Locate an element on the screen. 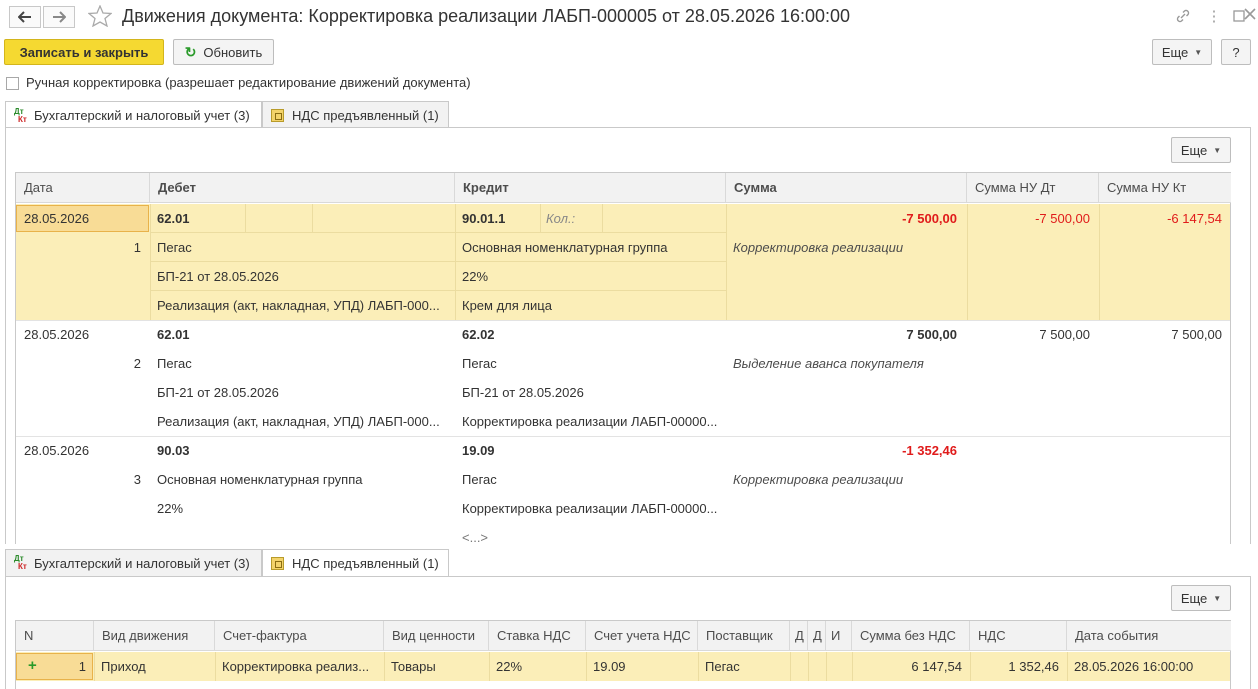  back-button is located at coordinates (25, 17).